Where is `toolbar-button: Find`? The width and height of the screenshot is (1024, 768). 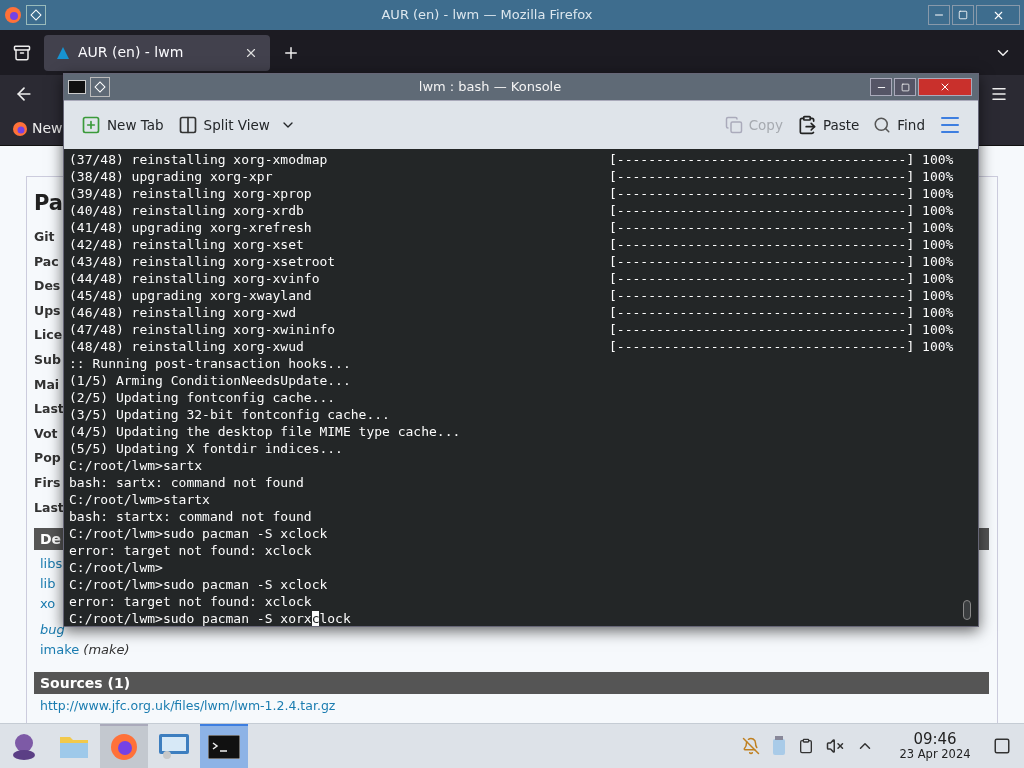 toolbar-button: Find is located at coordinates (899, 125).